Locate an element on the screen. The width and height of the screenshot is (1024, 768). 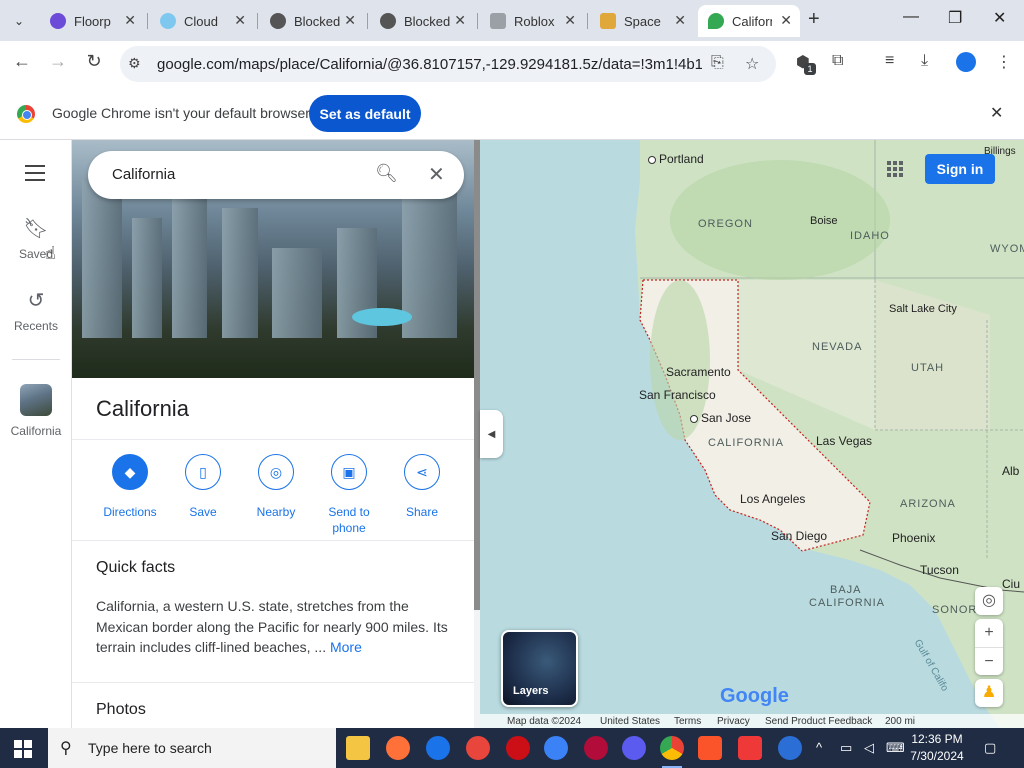
privacy-link: Privacy is located at coordinates (733, 721).